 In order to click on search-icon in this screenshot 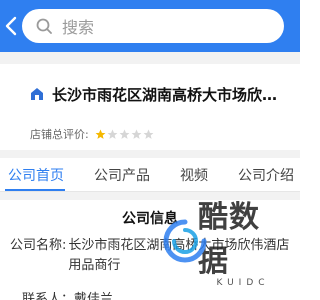, I will do `click(44, 26)`.